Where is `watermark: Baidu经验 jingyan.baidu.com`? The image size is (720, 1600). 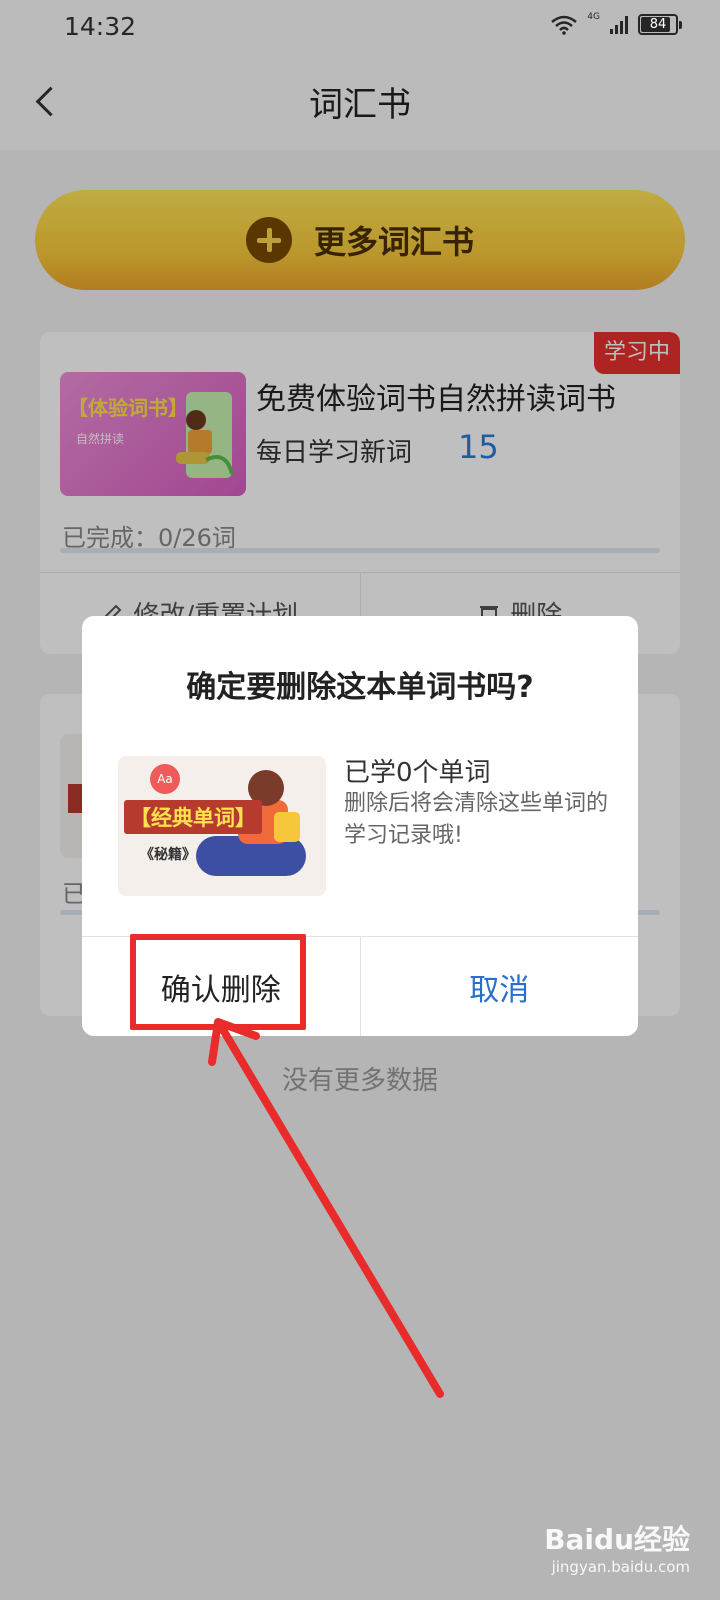 watermark: Baidu经验 jingyan.baidu.com is located at coordinates (617, 1547).